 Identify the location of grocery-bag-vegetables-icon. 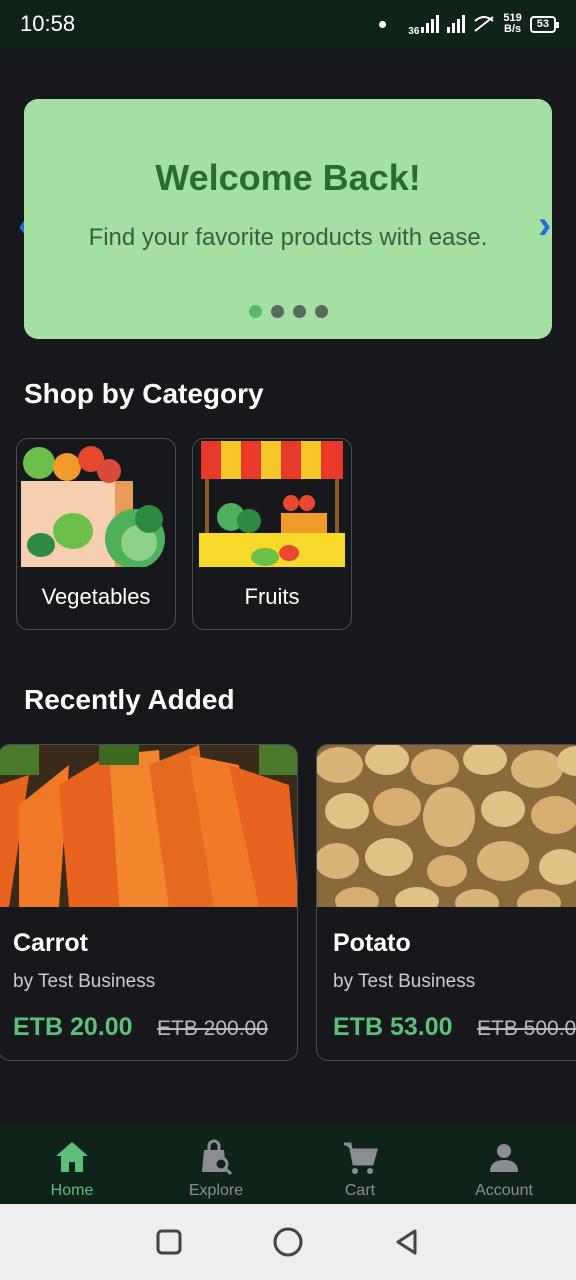
(96, 504).